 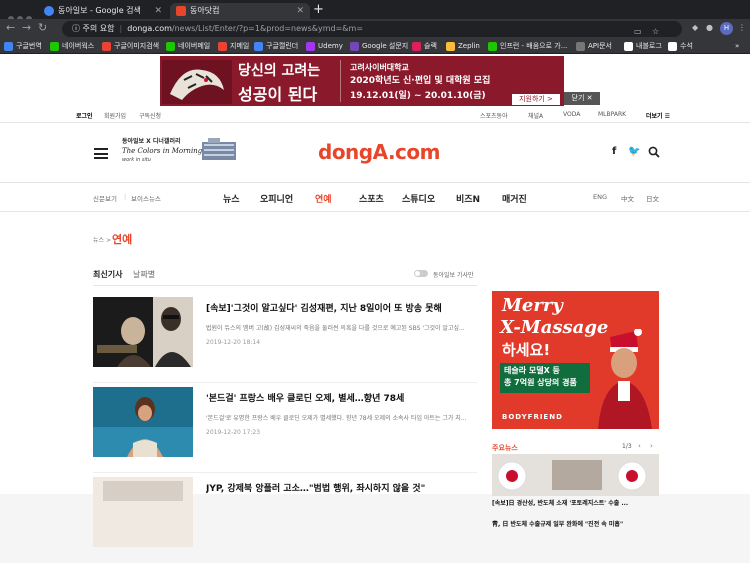 What do you see at coordinates (639, 446) in the screenshot?
I see `prev-arrow-icon: ‹` at bounding box center [639, 446].